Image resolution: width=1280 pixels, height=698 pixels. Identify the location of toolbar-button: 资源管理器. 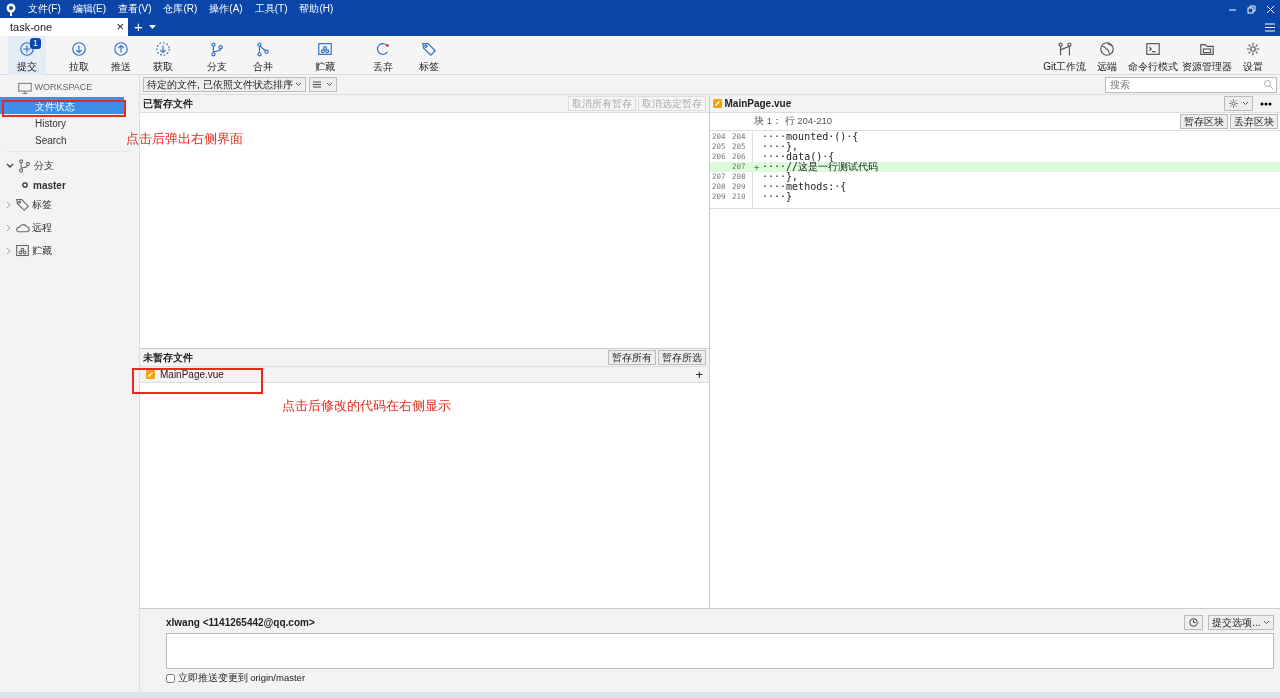
(1207, 55).